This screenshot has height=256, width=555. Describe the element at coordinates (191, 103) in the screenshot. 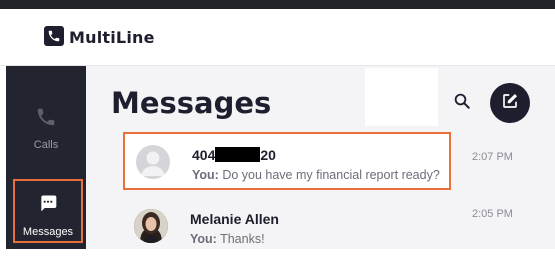

I see `page-title: Messages` at that location.